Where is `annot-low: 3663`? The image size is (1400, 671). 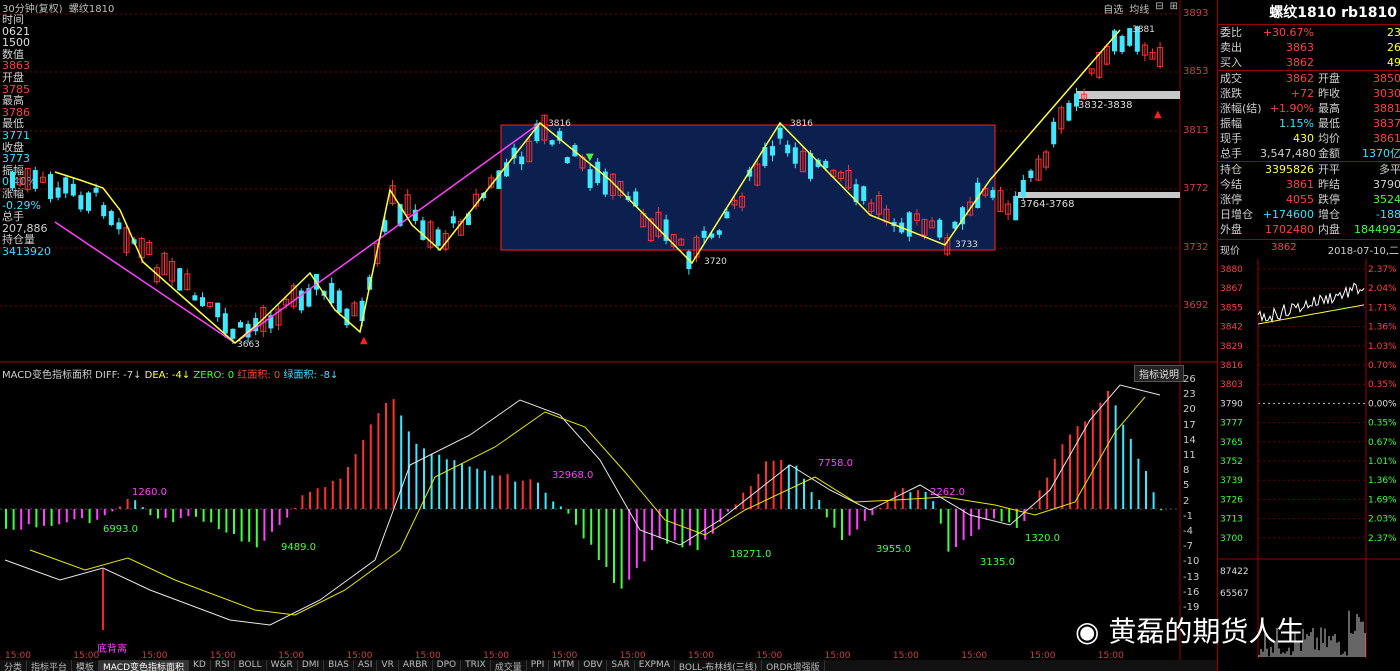
annot-low: 3663 is located at coordinates (248, 345).